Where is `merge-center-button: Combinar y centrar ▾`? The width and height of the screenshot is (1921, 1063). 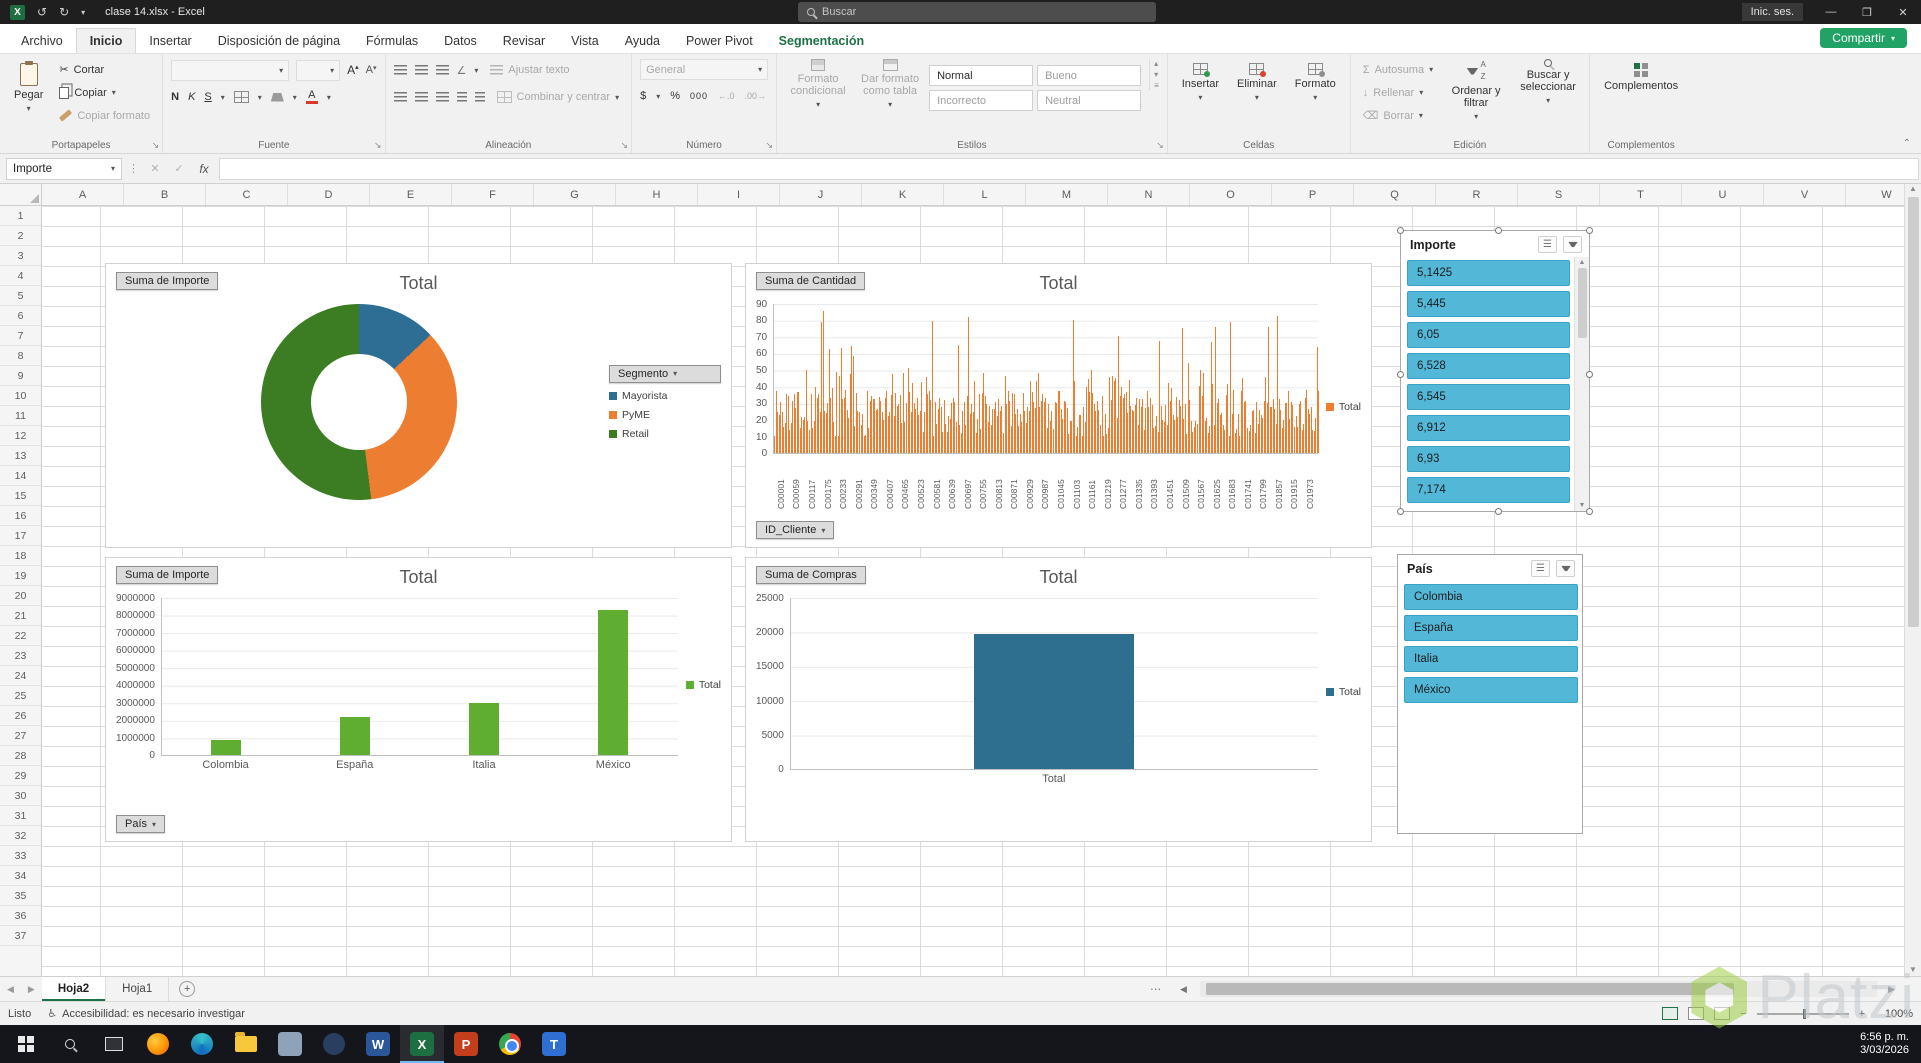
merge-center-button: Combinar y centrar ▾ is located at coordinates (558, 97).